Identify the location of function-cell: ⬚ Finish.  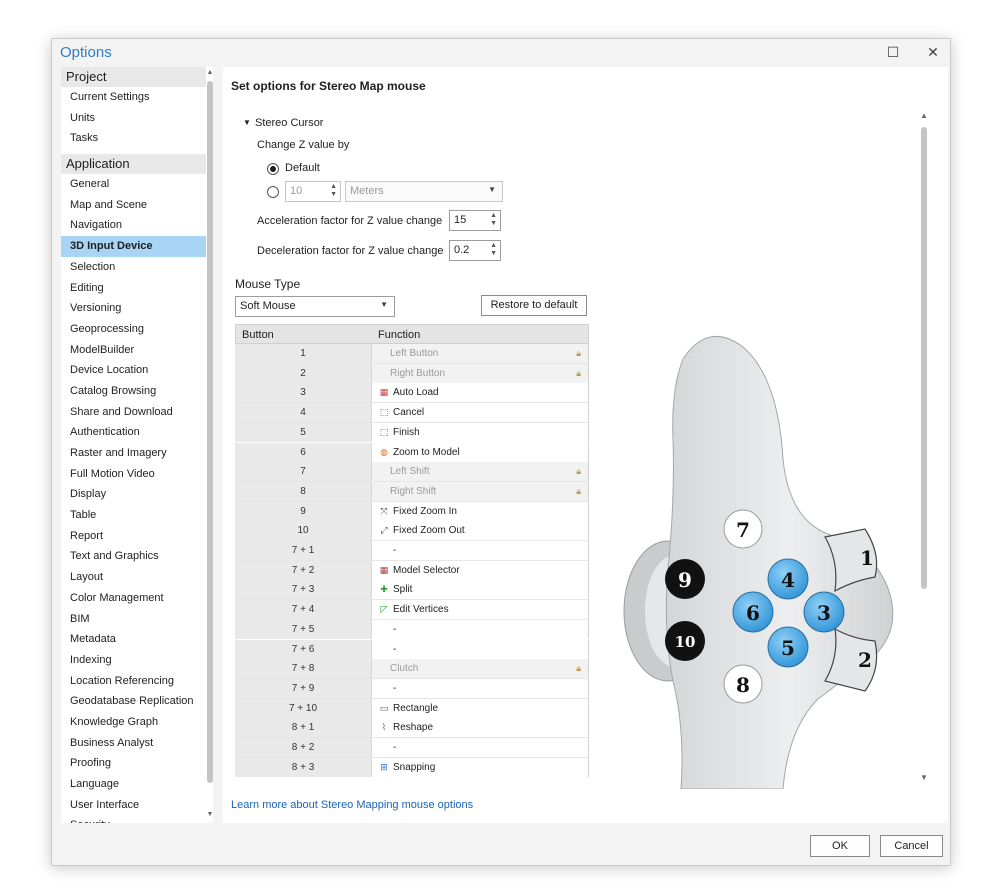
(480, 432).